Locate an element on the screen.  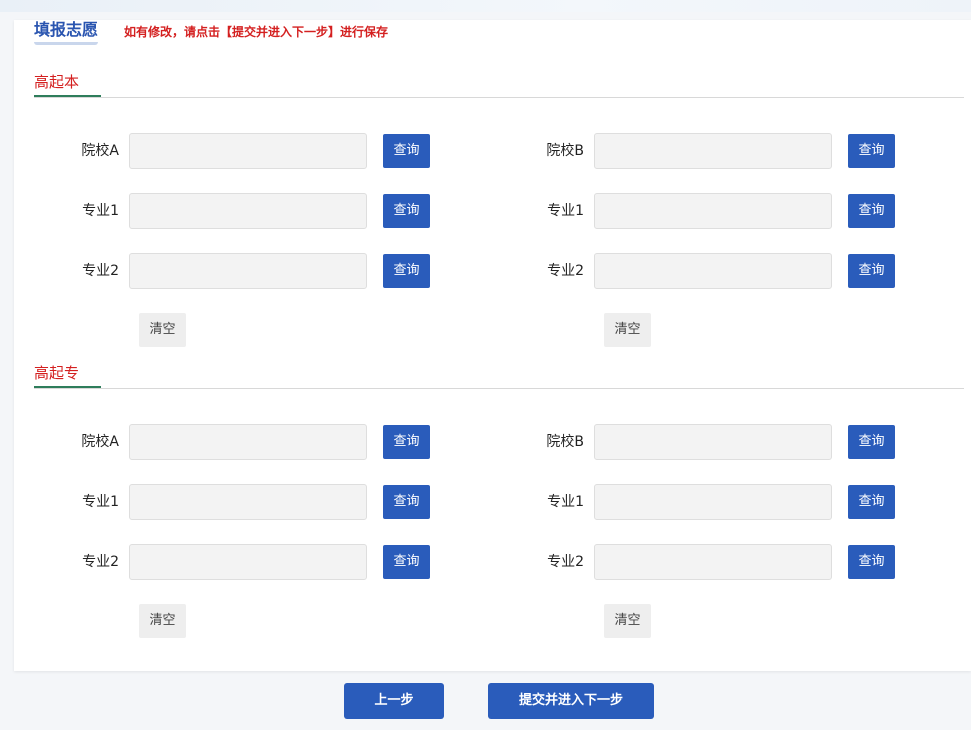
section-title: 高起专 is located at coordinates (68, 375).